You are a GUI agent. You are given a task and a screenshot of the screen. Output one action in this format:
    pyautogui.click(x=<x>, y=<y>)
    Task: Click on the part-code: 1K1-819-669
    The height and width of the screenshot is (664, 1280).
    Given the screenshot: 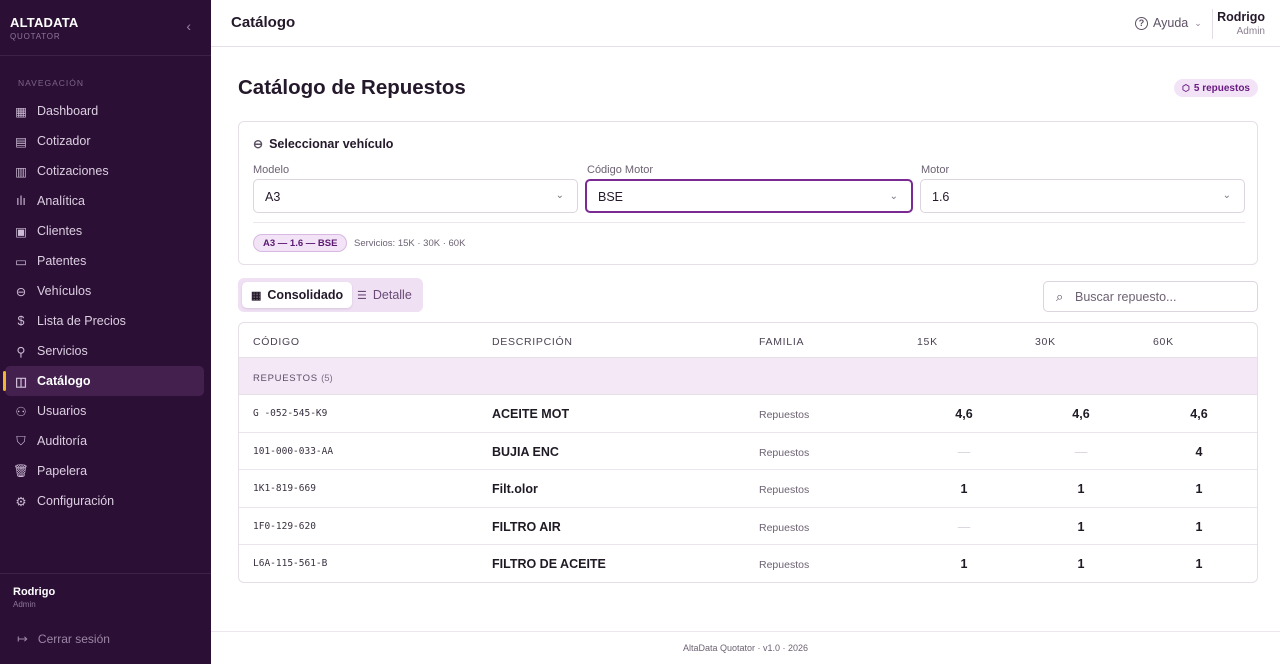 What is the action you would take?
    pyautogui.click(x=284, y=488)
    